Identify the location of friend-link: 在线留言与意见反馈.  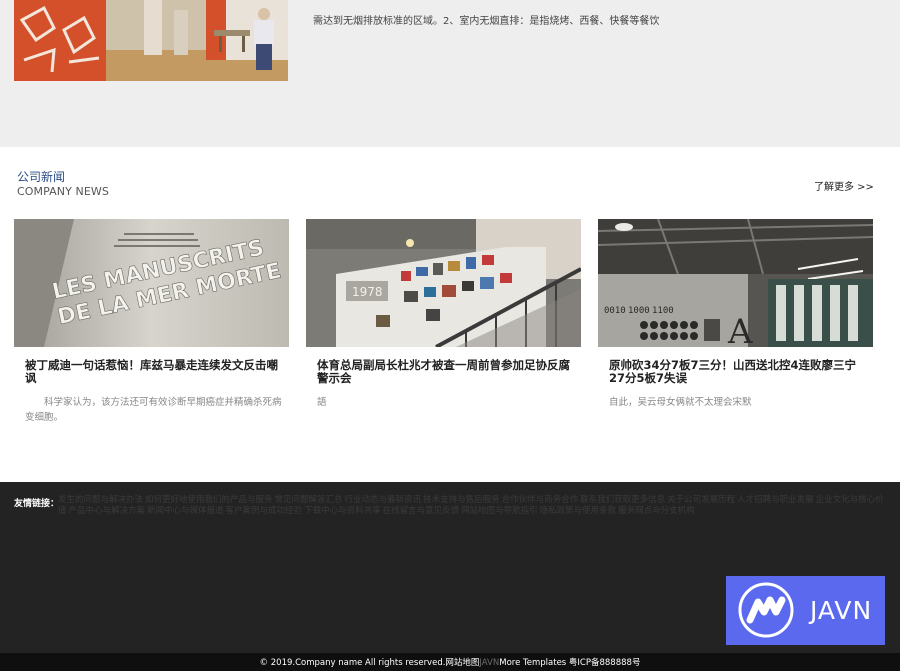
(421, 511).